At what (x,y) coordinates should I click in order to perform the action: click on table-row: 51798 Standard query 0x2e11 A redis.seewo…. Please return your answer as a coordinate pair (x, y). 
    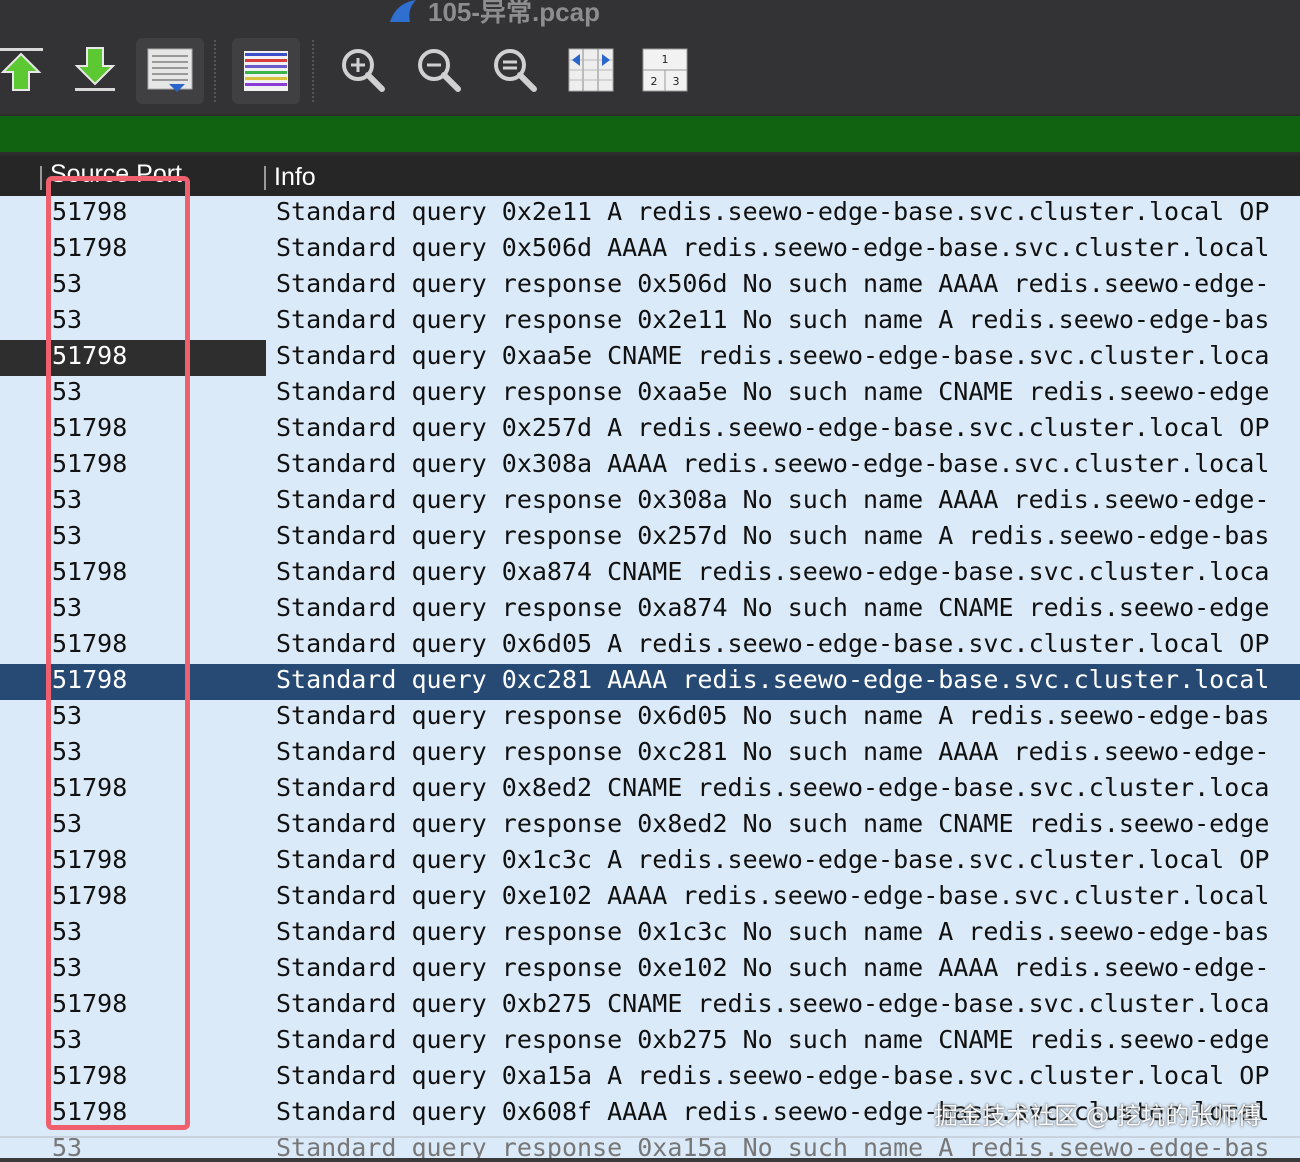
    Looking at the image, I should click on (650, 214).